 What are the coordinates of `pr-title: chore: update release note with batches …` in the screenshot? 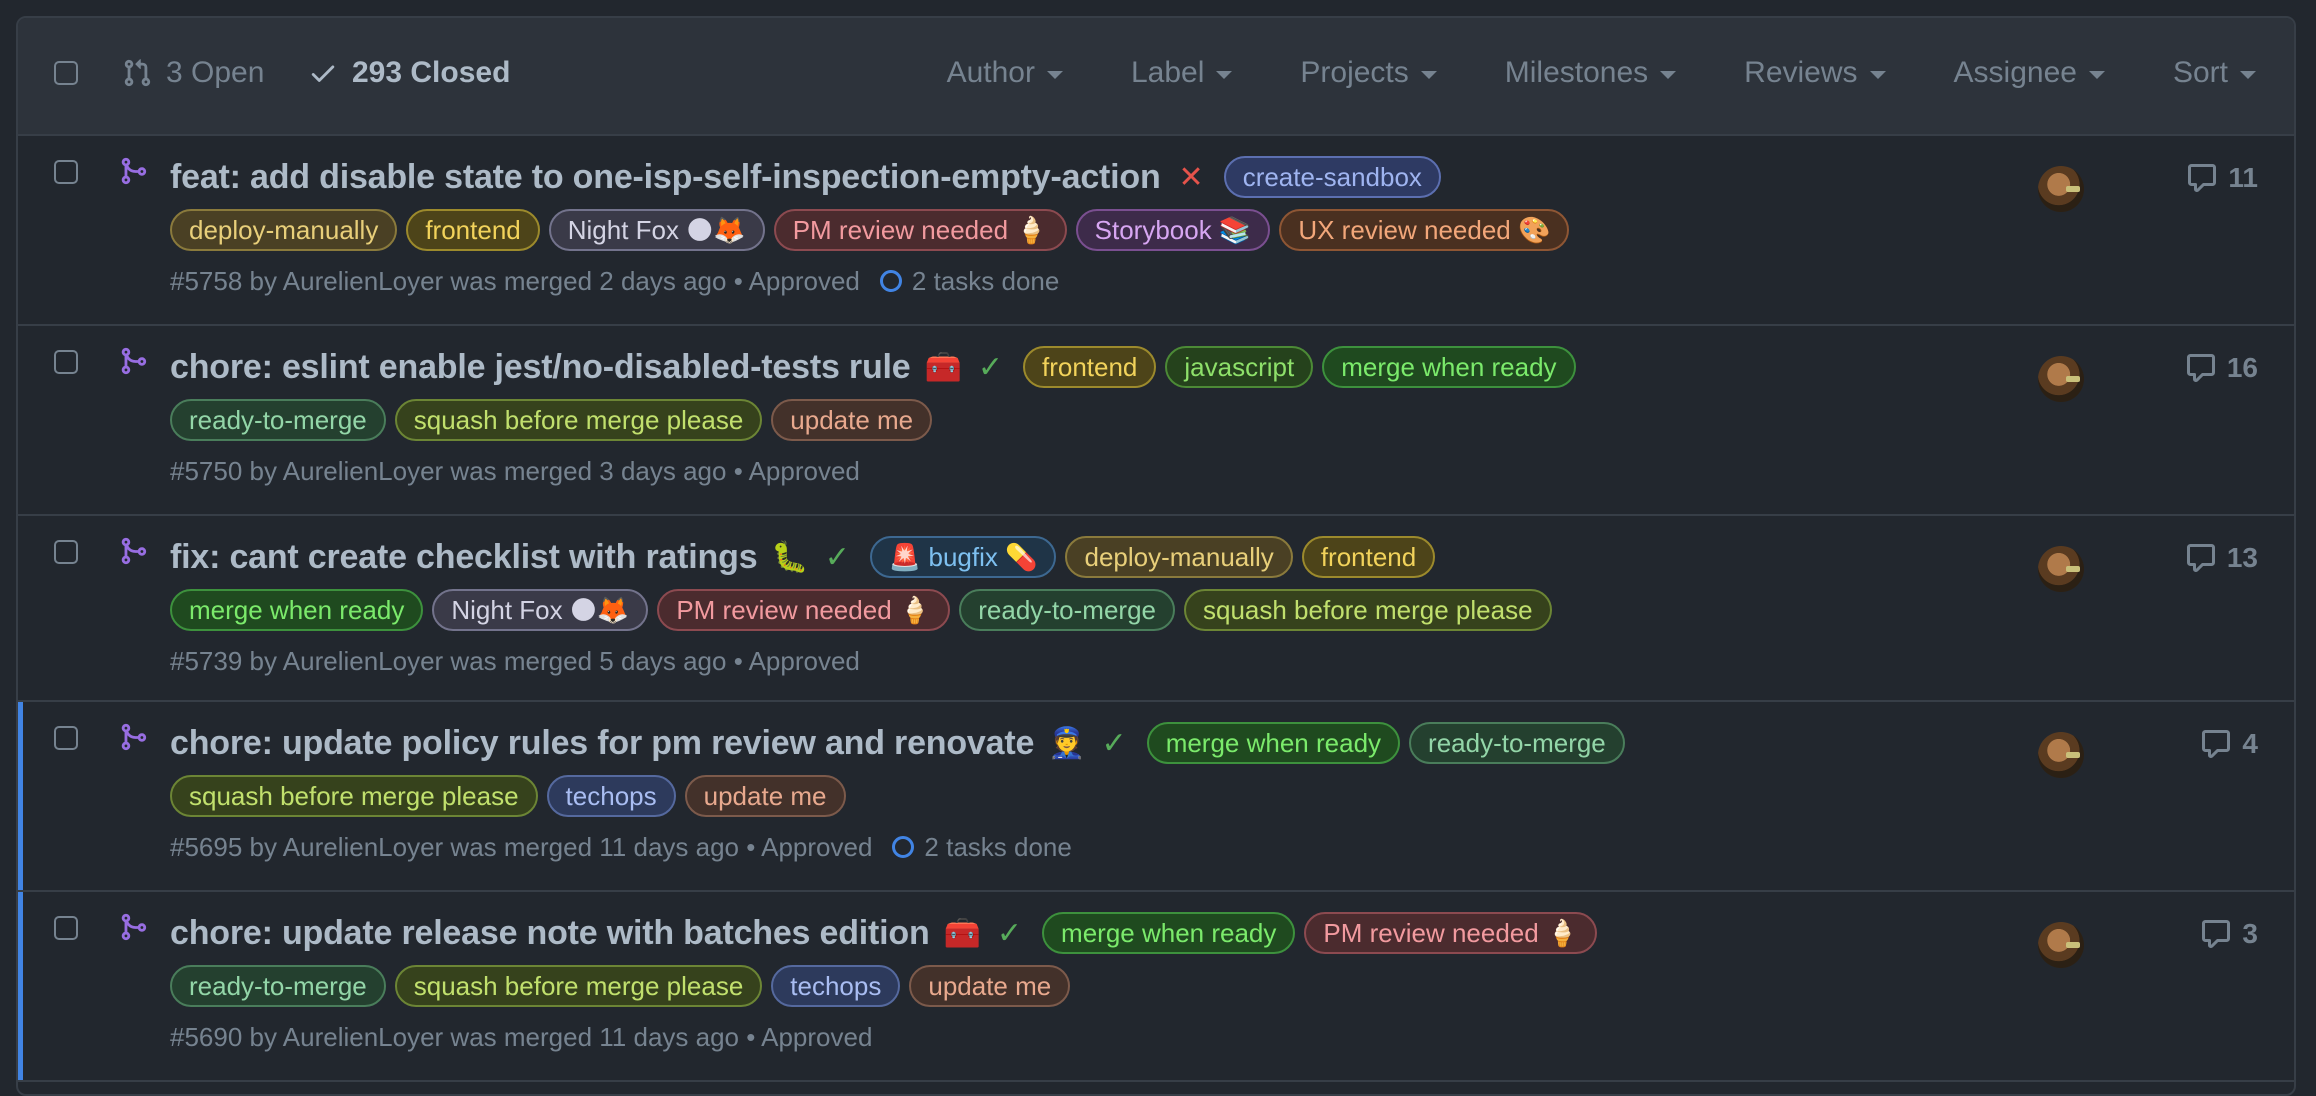 It's located at (550, 933).